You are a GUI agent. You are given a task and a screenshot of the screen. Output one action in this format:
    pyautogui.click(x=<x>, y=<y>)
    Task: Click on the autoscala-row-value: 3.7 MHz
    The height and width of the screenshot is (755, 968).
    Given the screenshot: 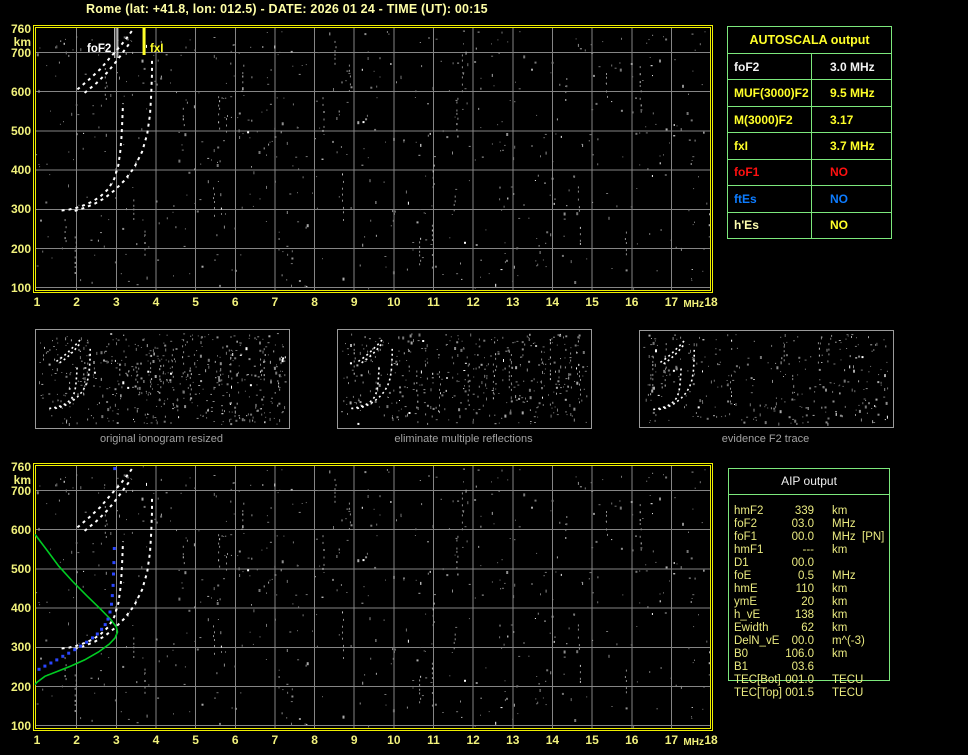 What is the action you would take?
    pyautogui.click(x=852, y=145)
    